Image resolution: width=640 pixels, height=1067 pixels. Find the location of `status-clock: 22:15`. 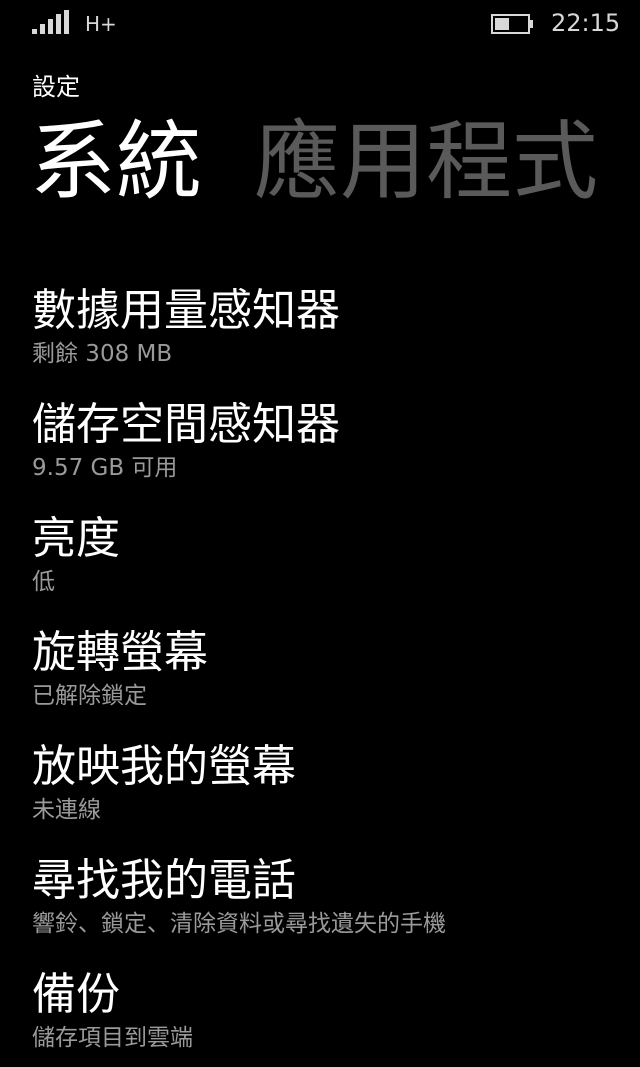

status-clock: 22:15 is located at coordinates (586, 23).